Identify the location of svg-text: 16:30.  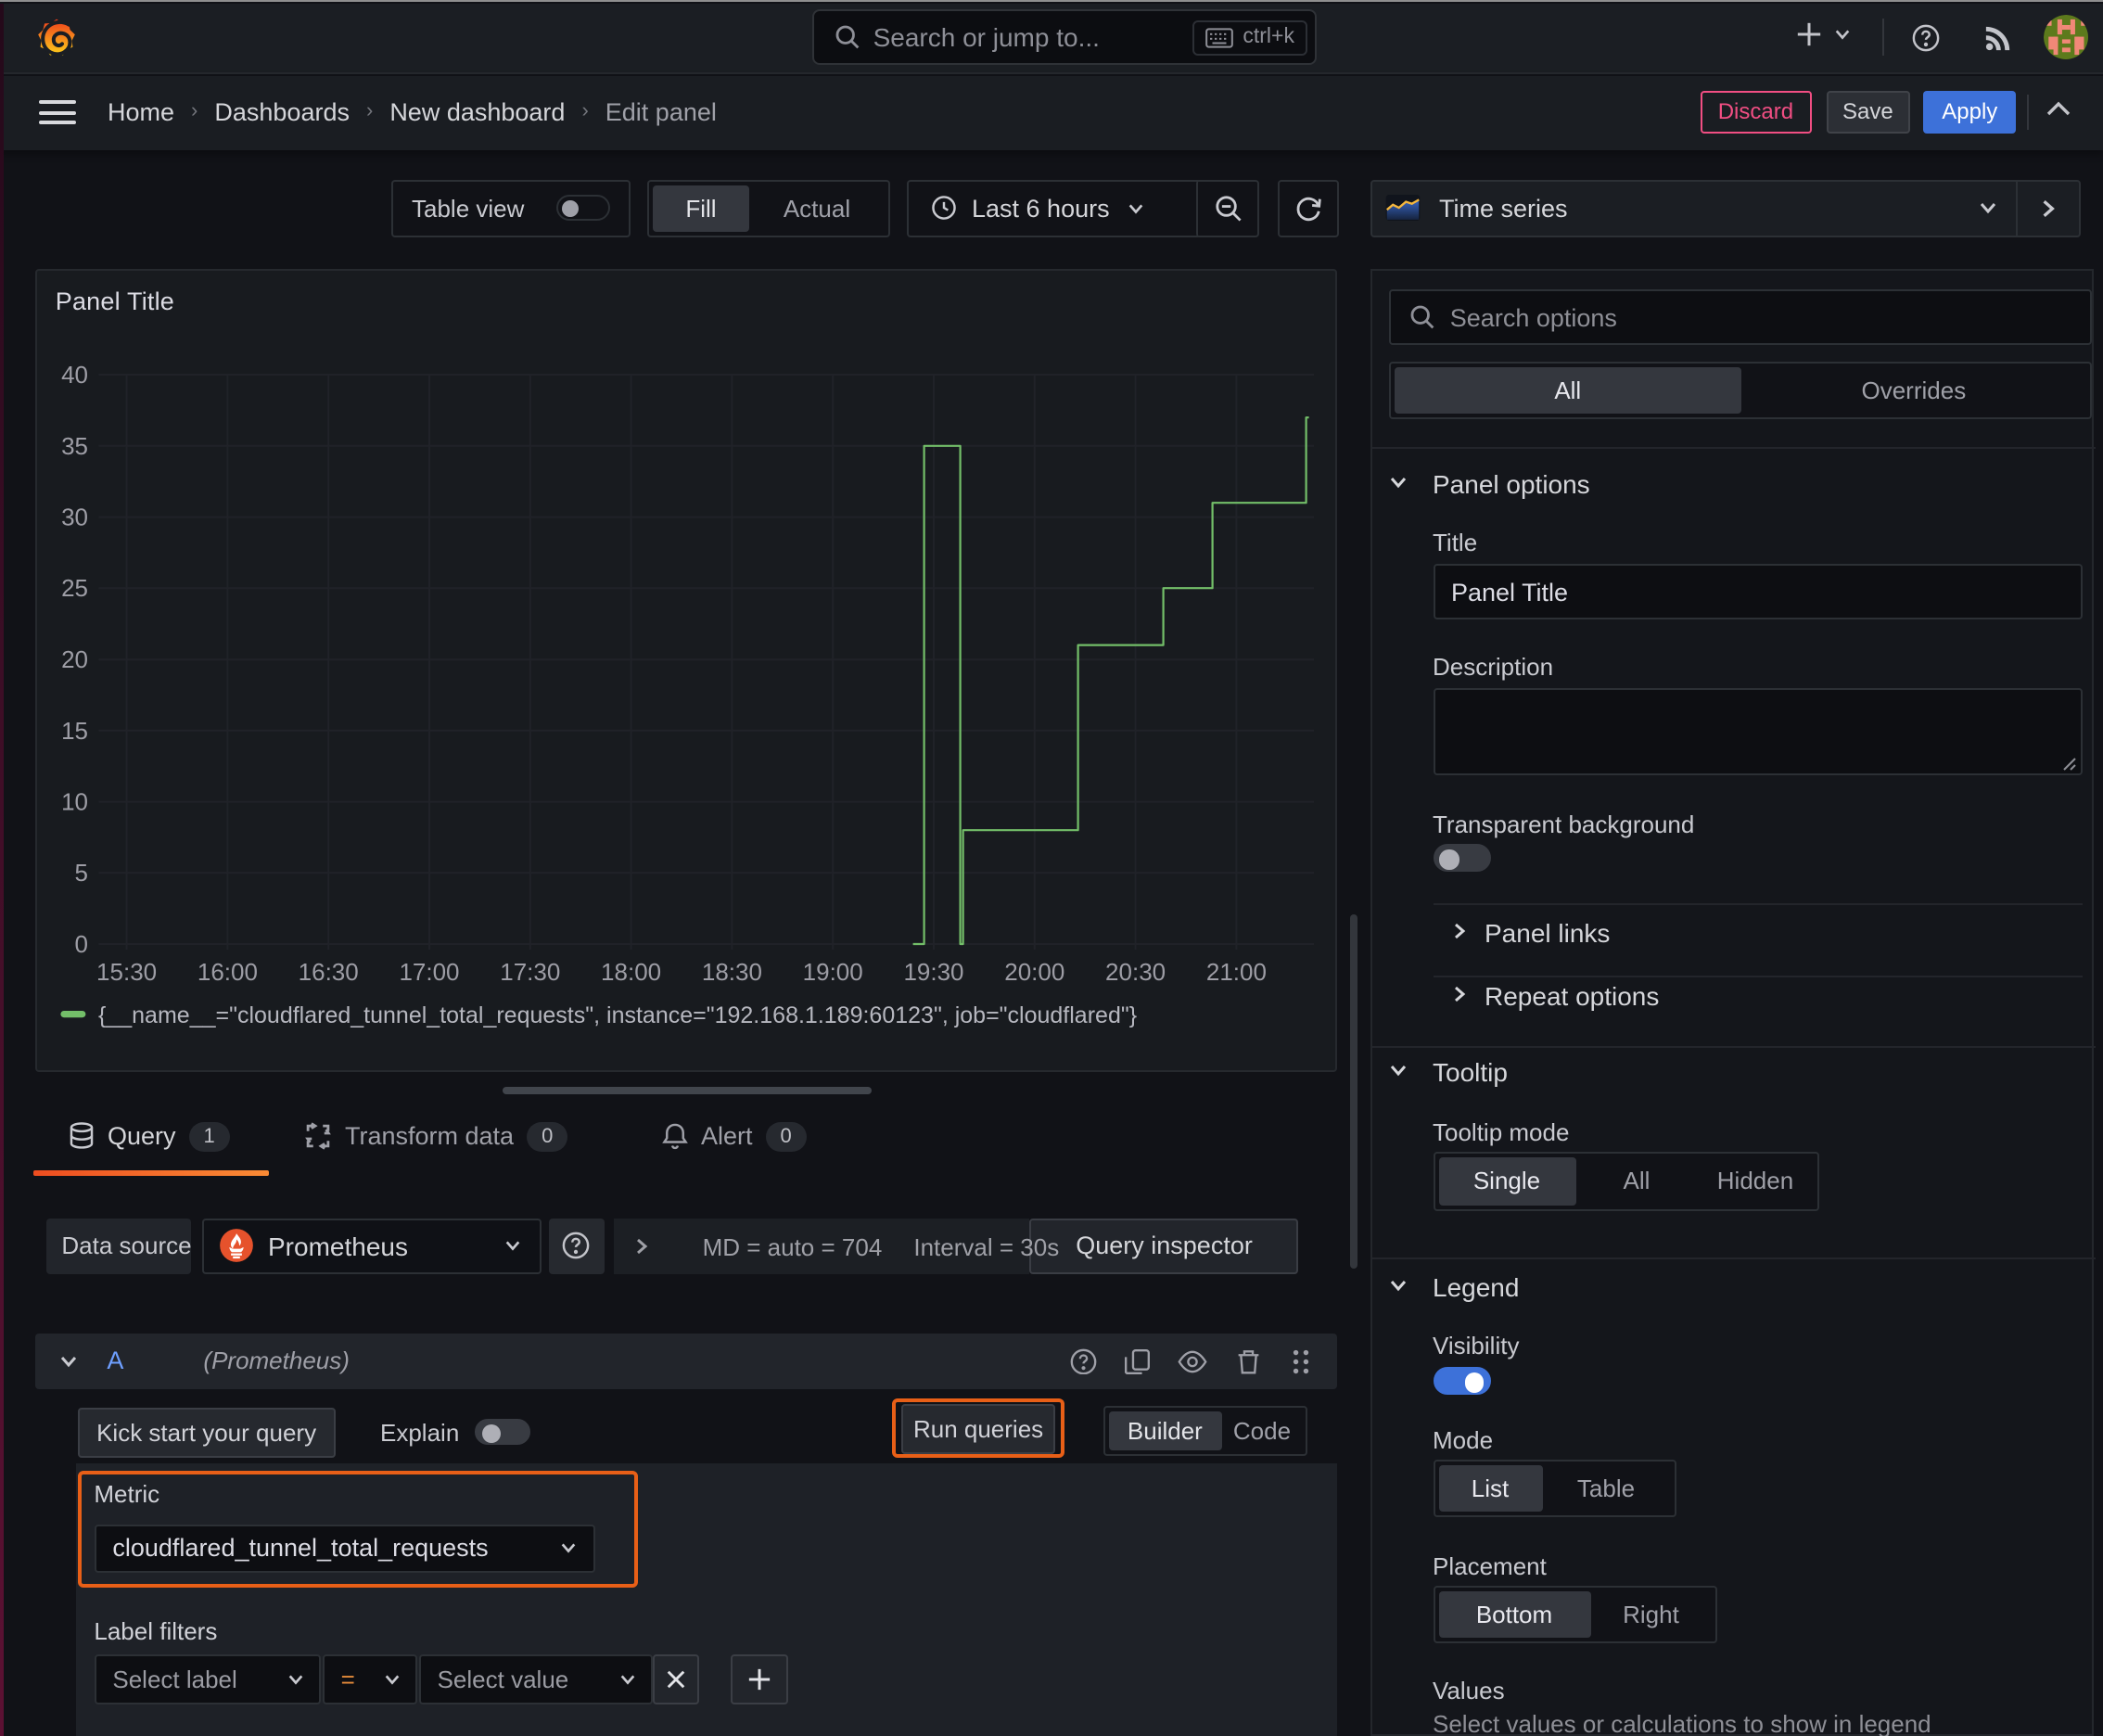
(328, 972).